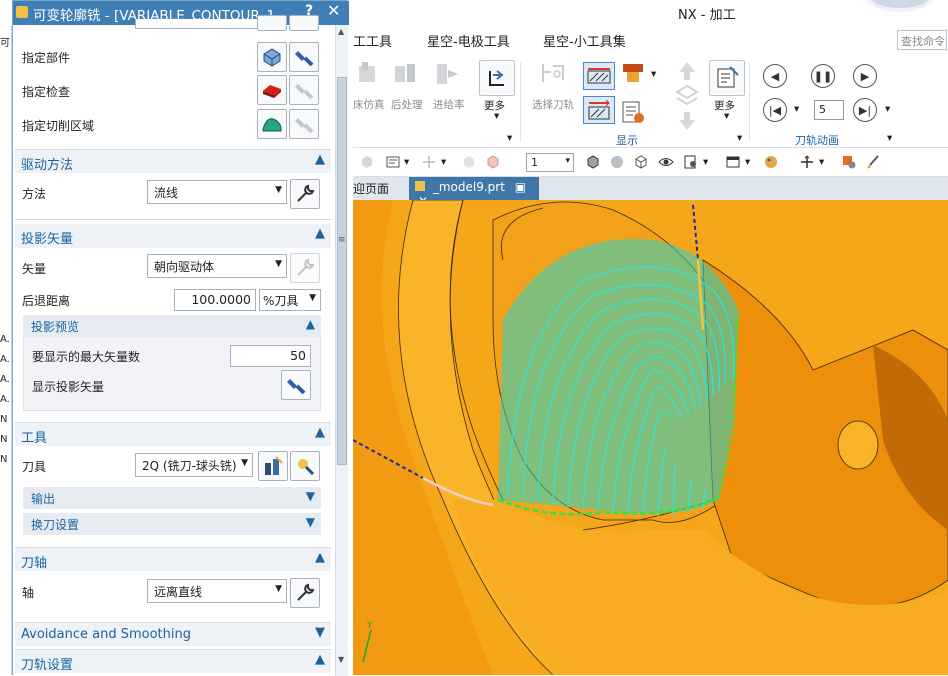 This screenshot has width=948, height=676. I want to click on scroll-up-icon: ▲, so click(341, 31).